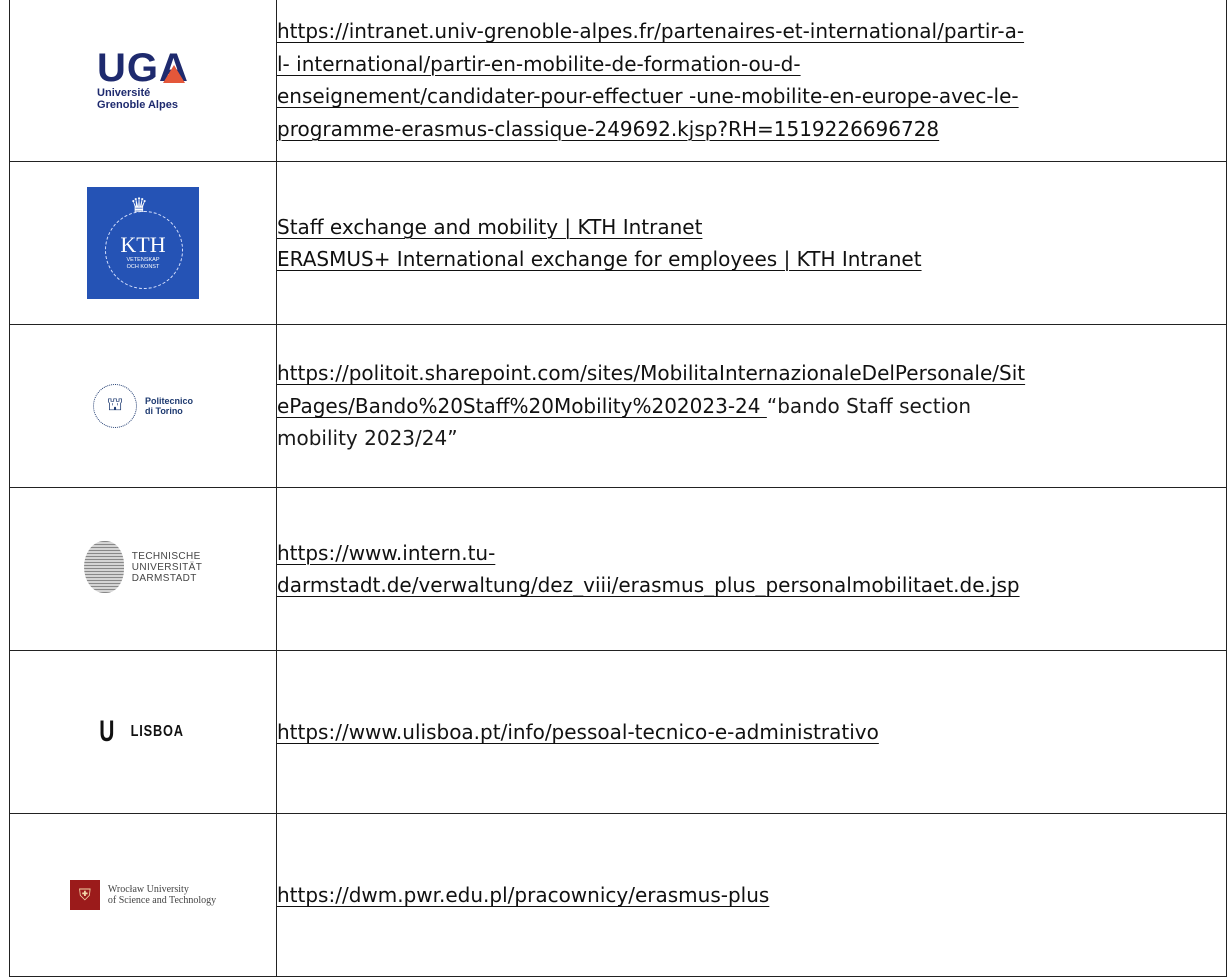 The height and width of the screenshot is (977, 1228). I want to click on logo-cell: TECHNISCHE UNIVERSITÄT DARMSTADT, so click(143, 569).